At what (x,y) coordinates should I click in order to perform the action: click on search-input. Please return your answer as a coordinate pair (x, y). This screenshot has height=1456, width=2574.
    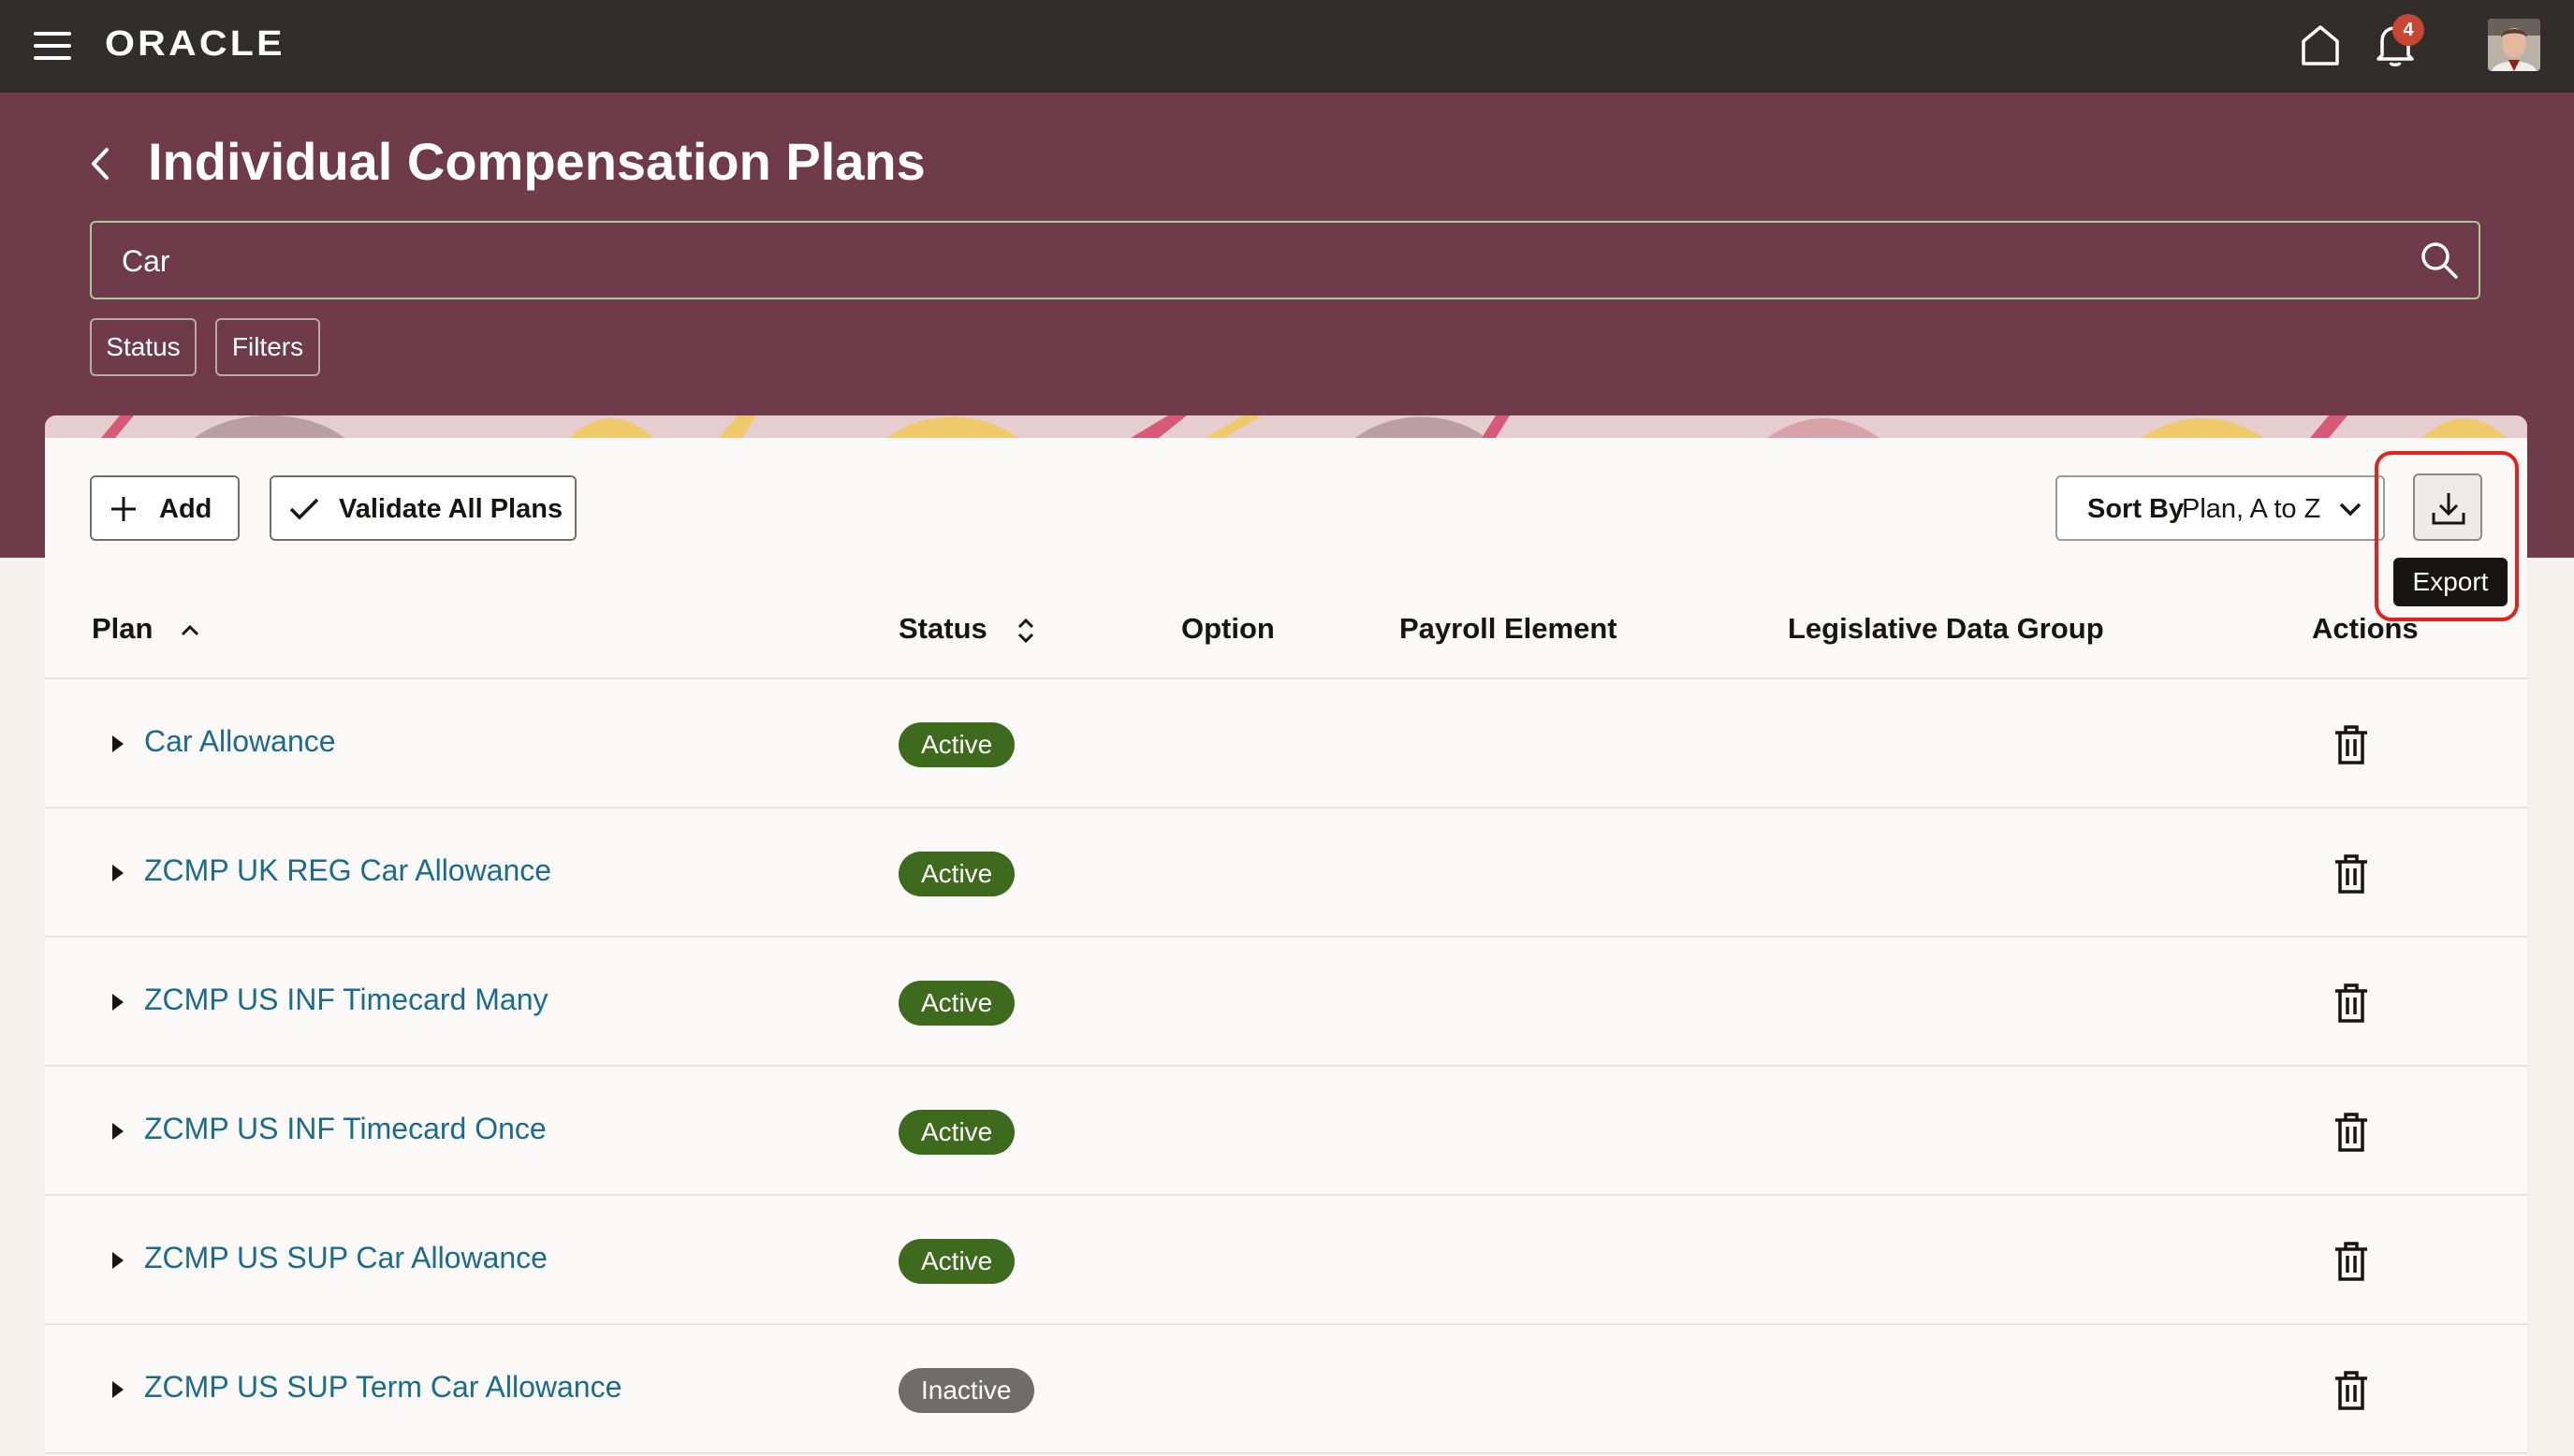
    Looking at the image, I should click on (1245, 261).